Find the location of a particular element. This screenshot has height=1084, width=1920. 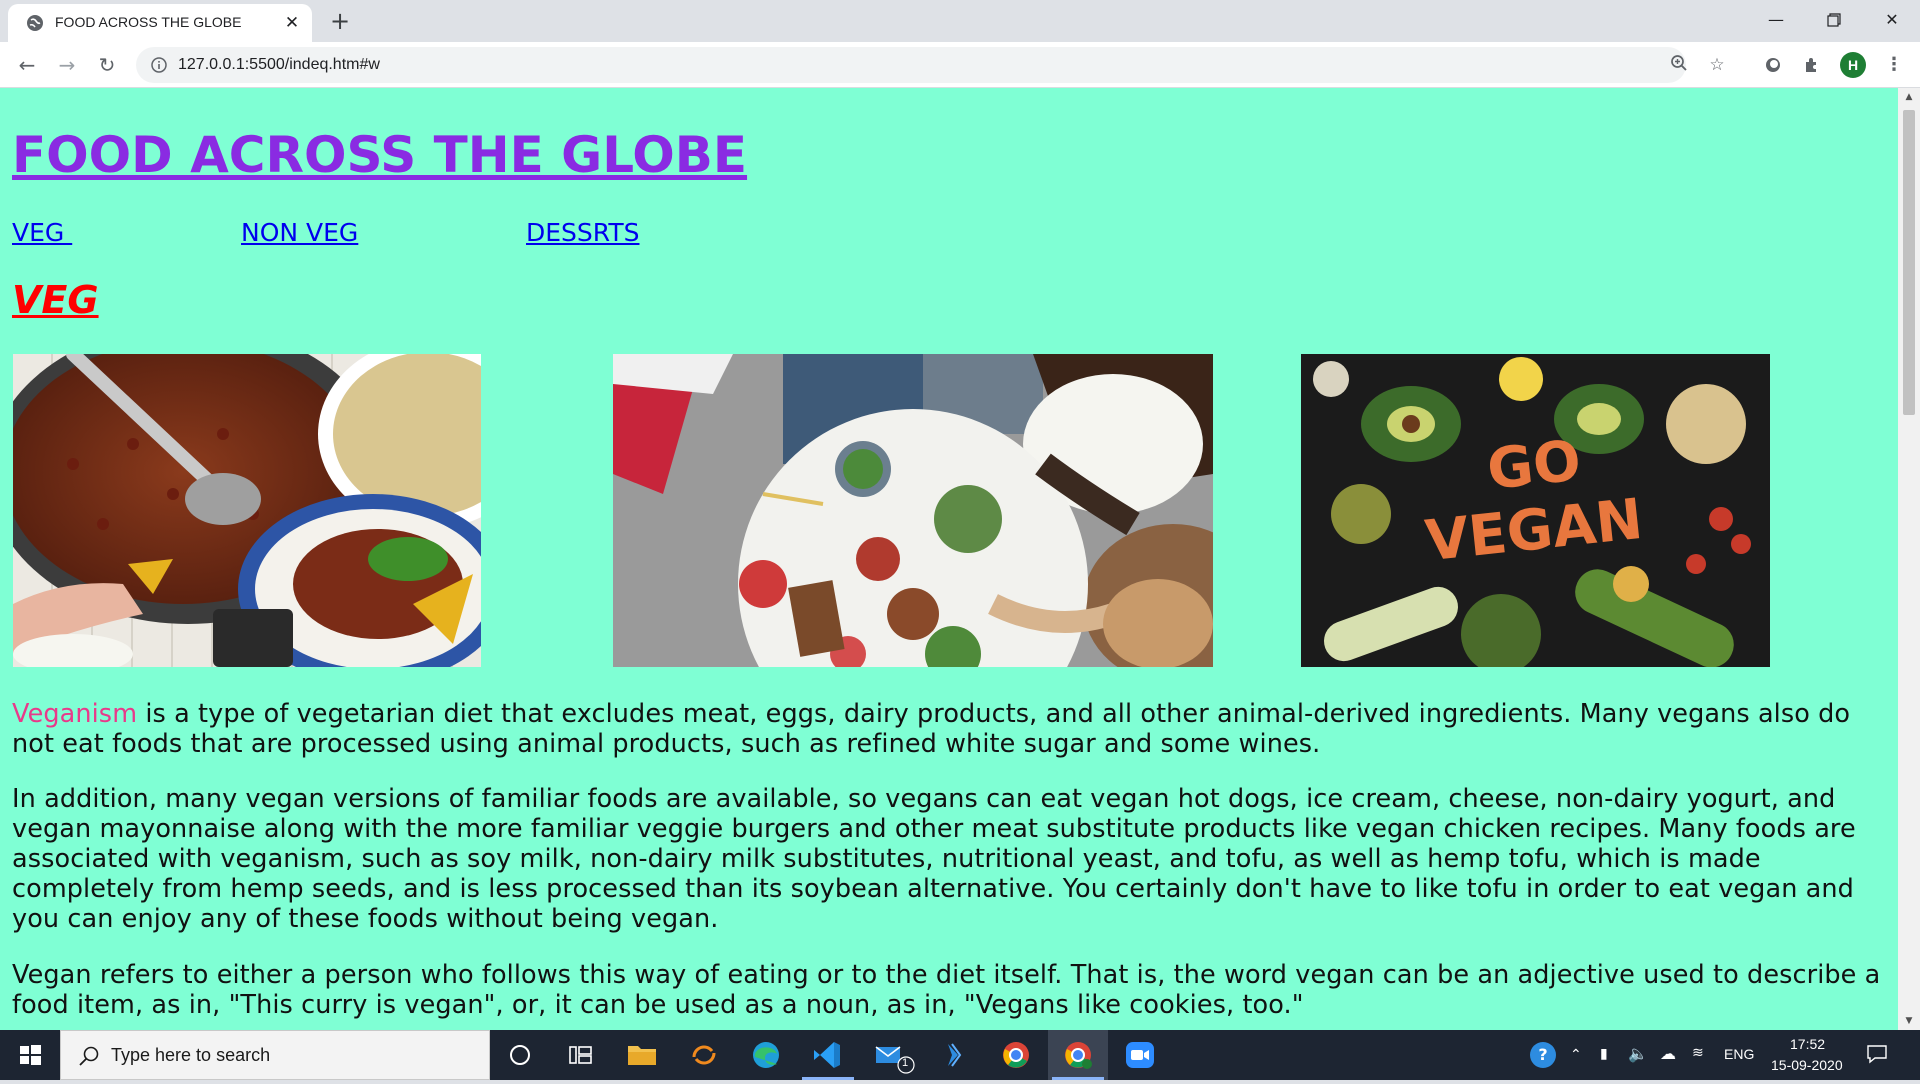

veganism-highlight: Veganism is located at coordinates (75, 714).